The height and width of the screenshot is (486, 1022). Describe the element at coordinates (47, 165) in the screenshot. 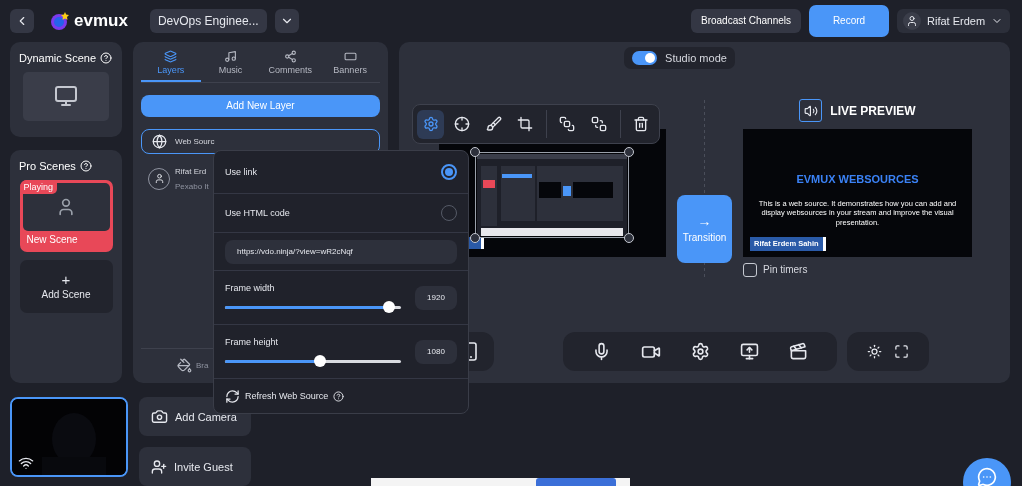

I see `card-title: Pro Scenes` at that location.